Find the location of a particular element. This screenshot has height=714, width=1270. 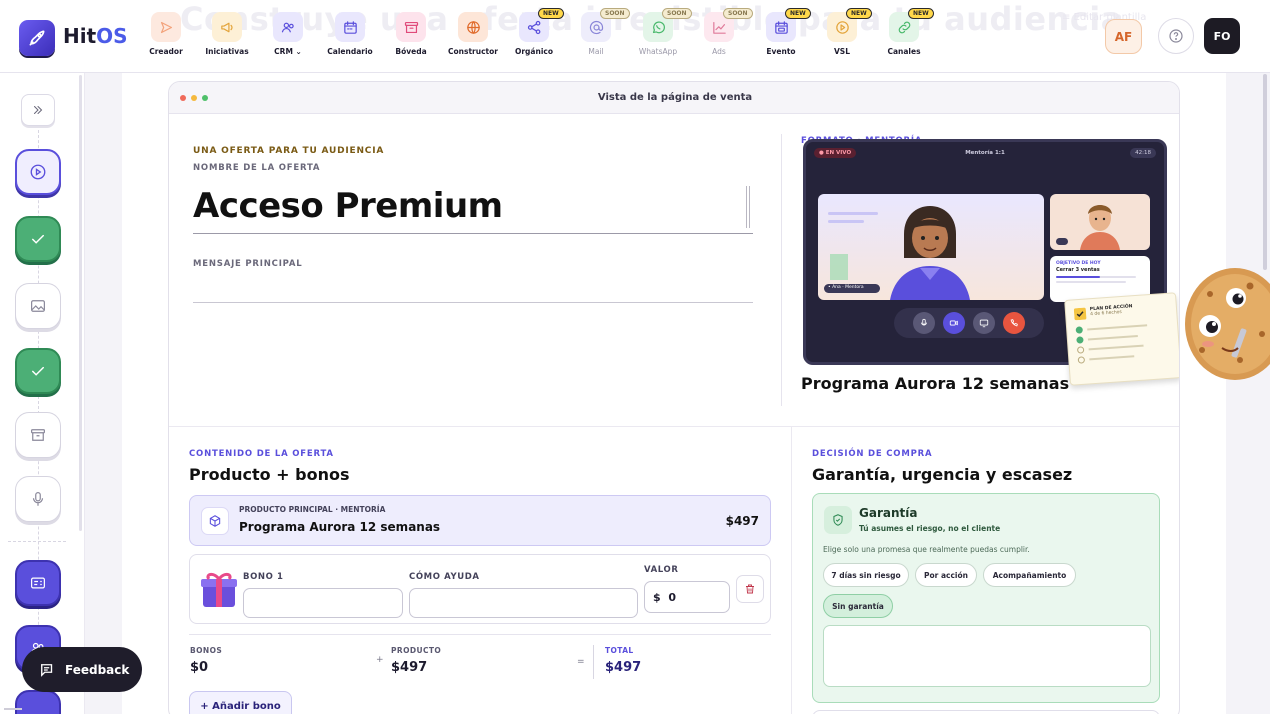

brand-name: HitOS is located at coordinates (95, 36).